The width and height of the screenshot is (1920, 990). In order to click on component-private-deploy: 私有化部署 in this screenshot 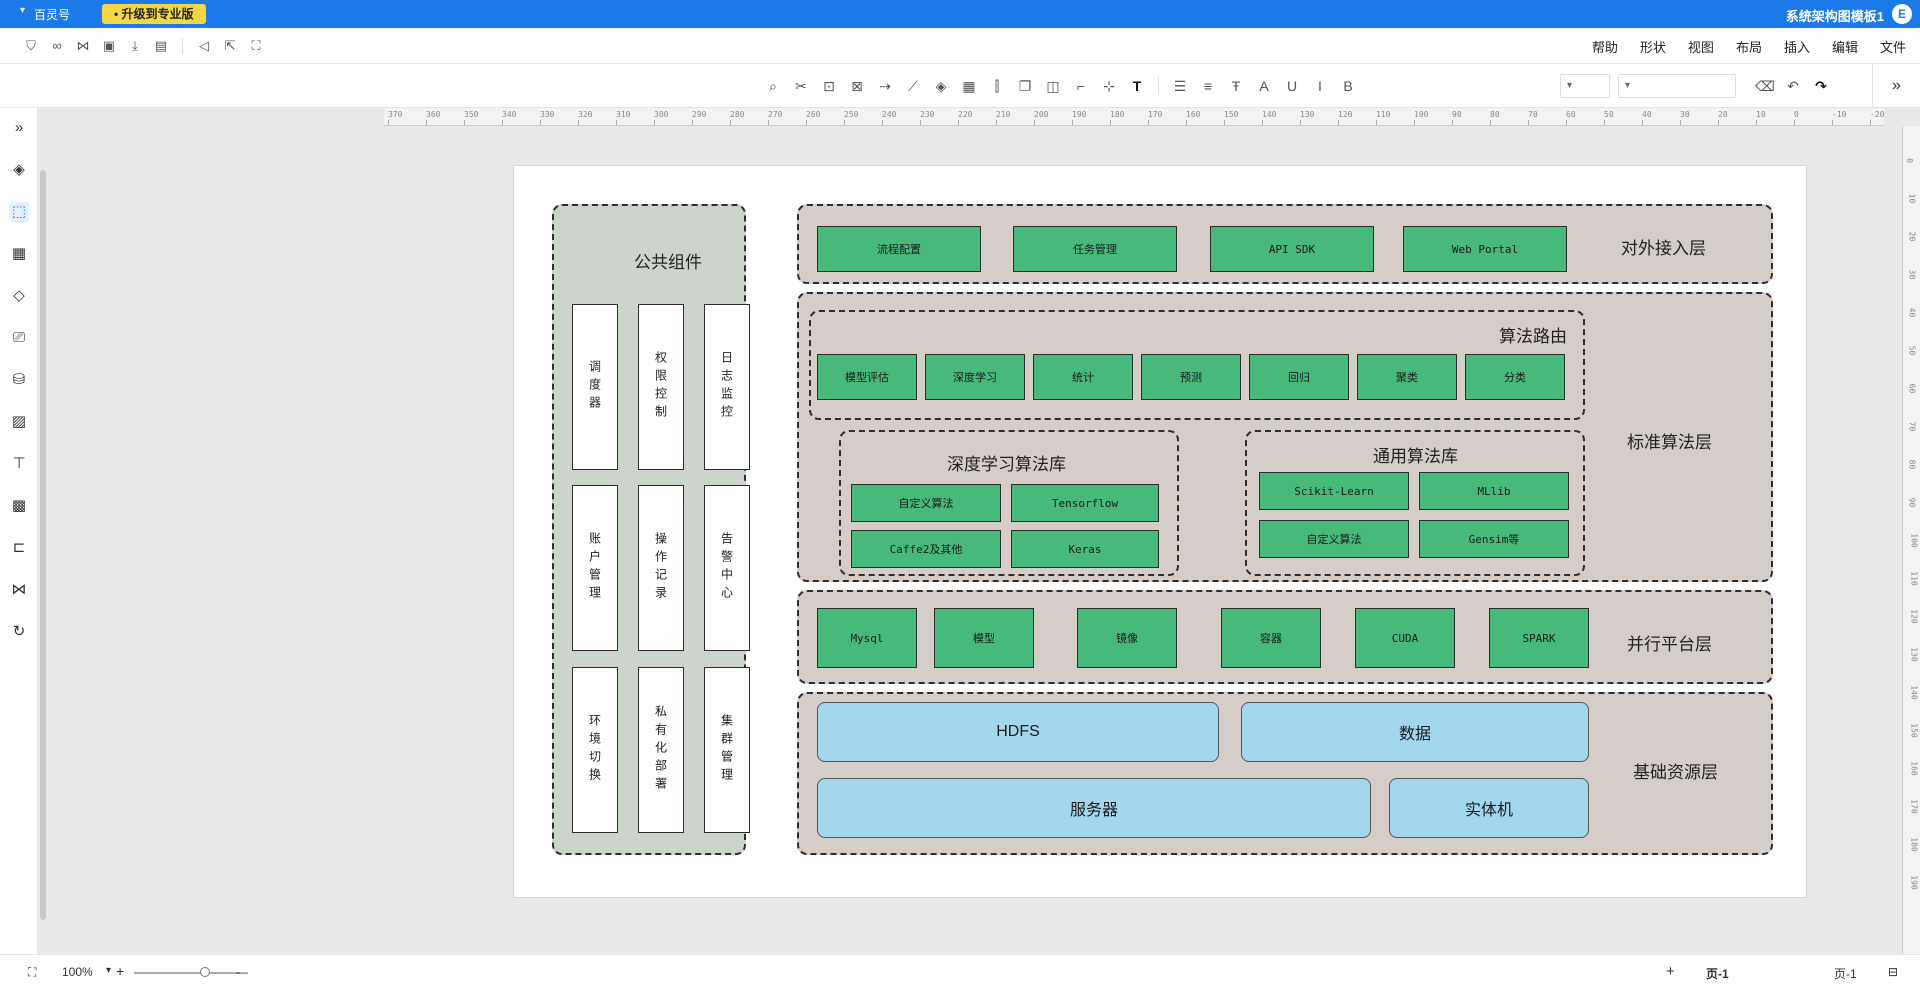, I will do `click(661, 750)`.